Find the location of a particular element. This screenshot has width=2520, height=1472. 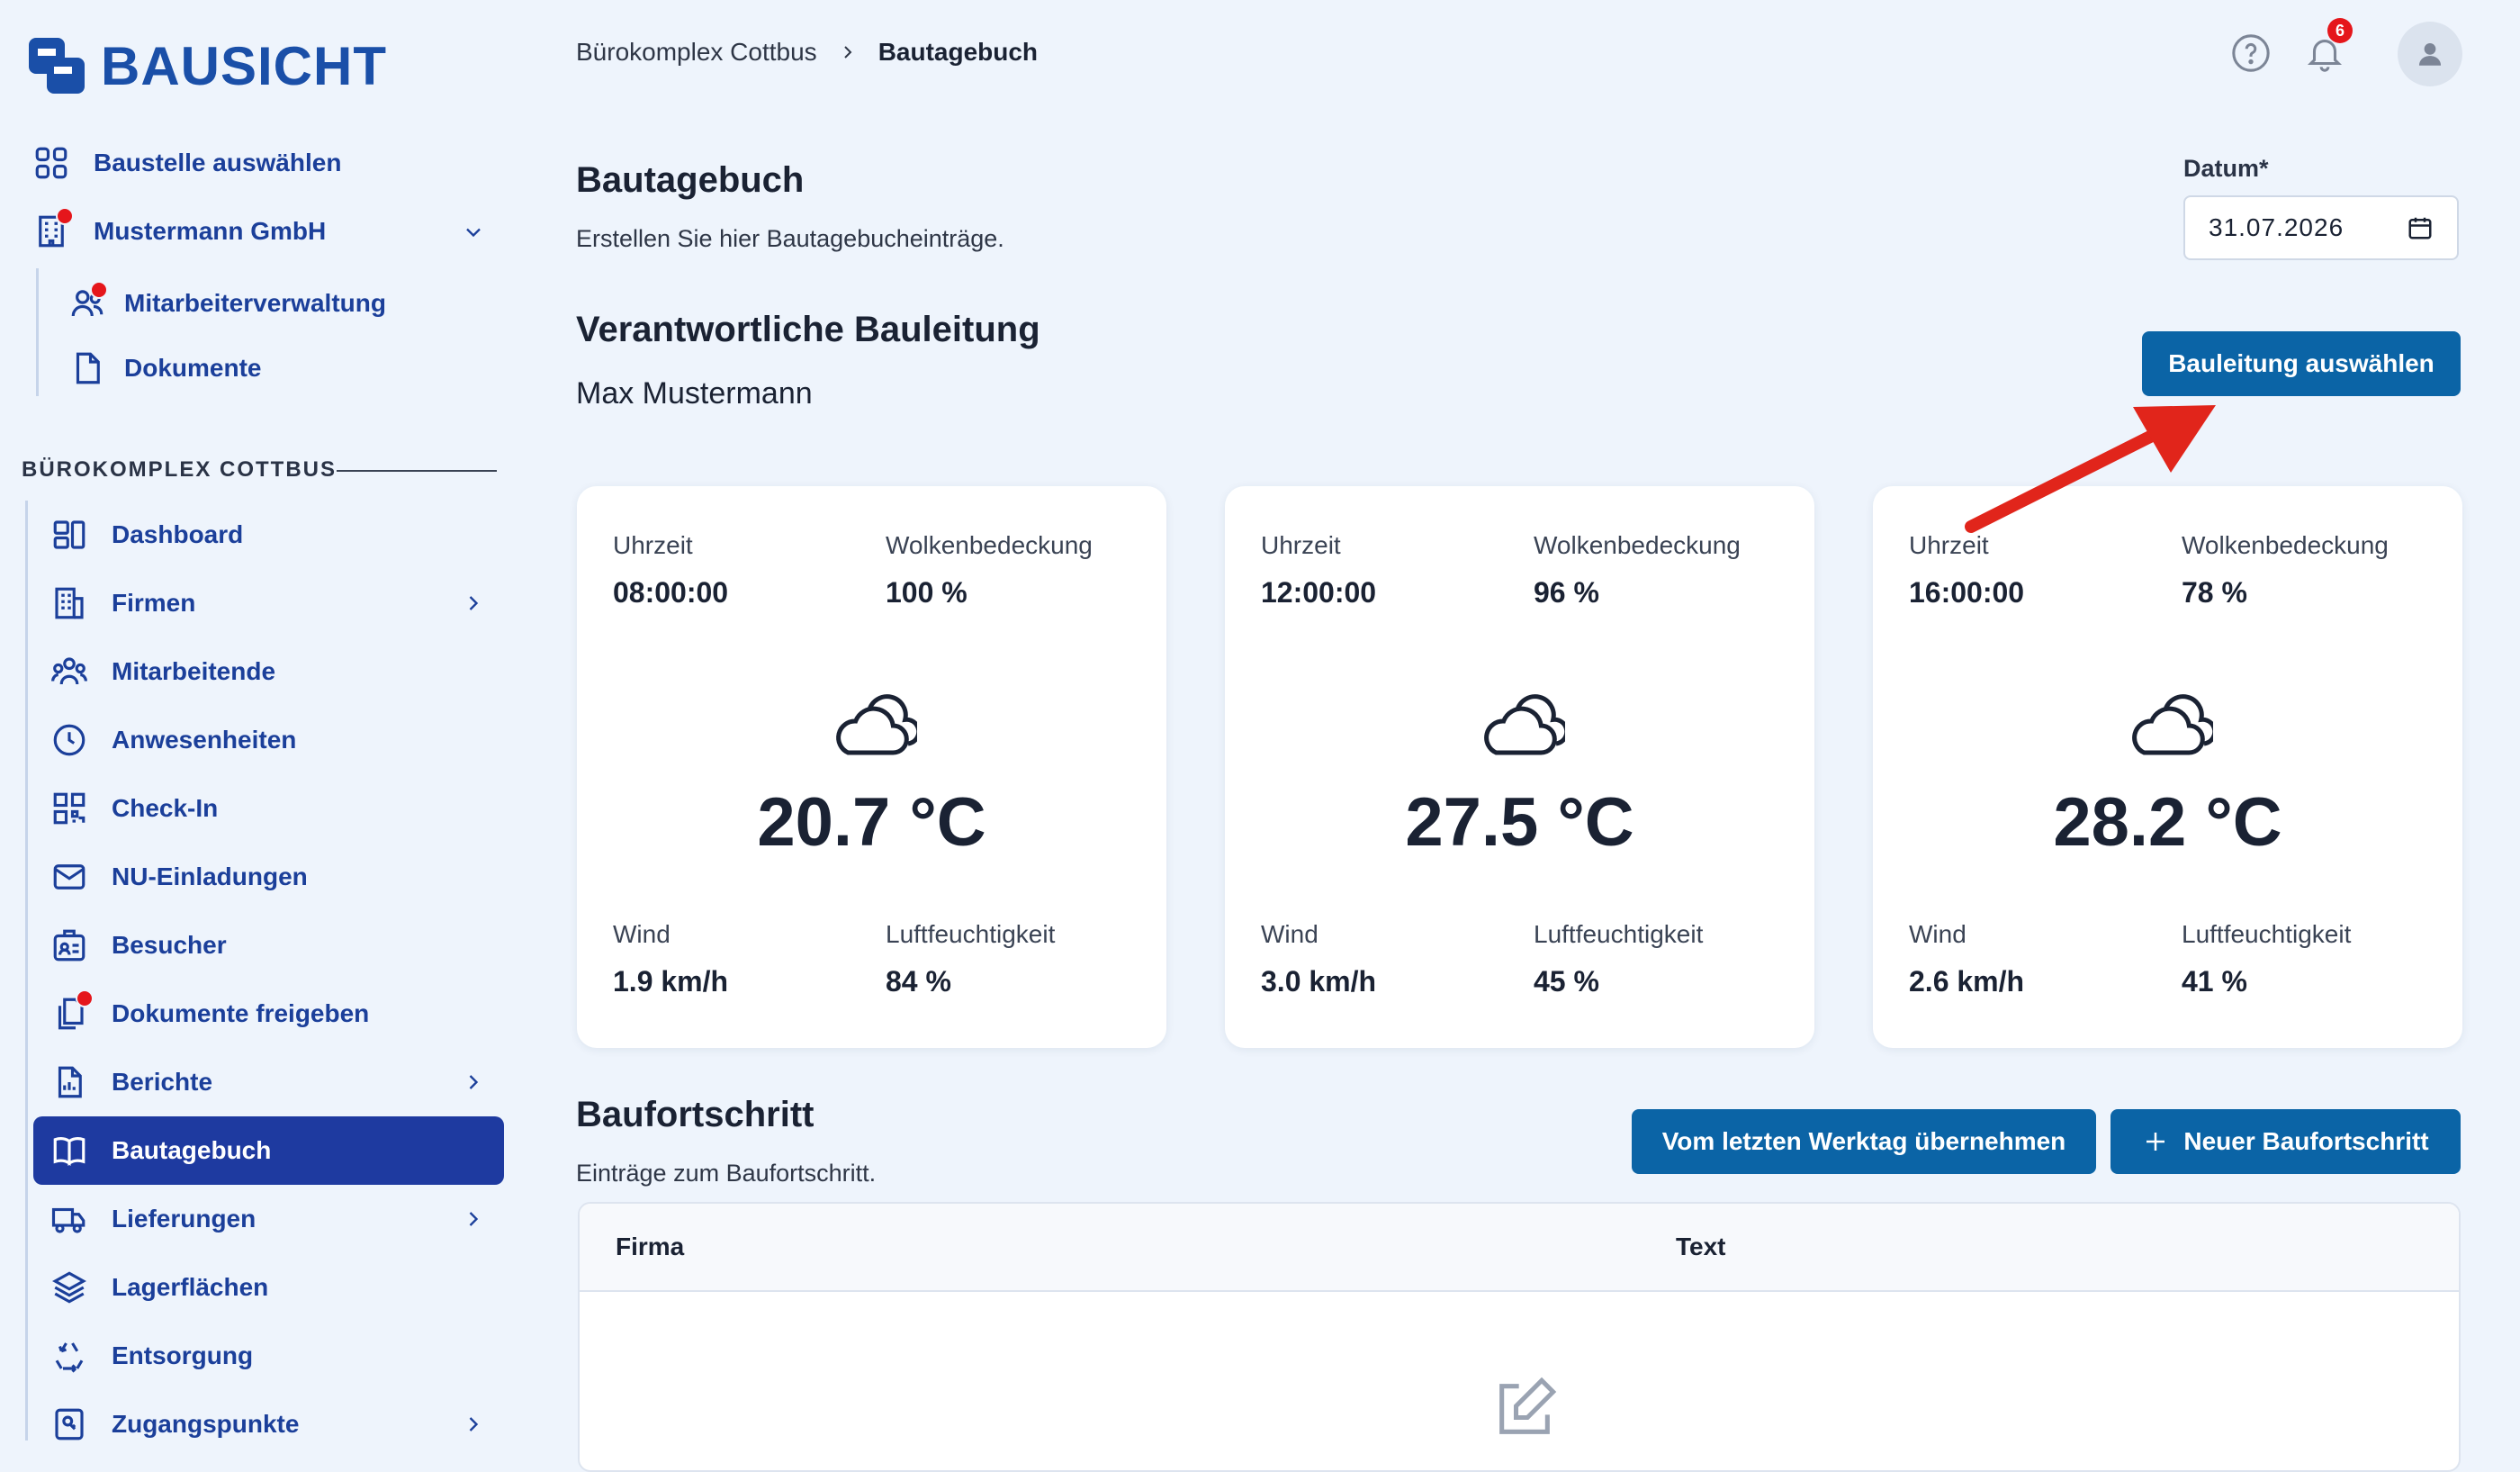

sidebar-item-dashboard: Dashboard is located at coordinates (146, 534).